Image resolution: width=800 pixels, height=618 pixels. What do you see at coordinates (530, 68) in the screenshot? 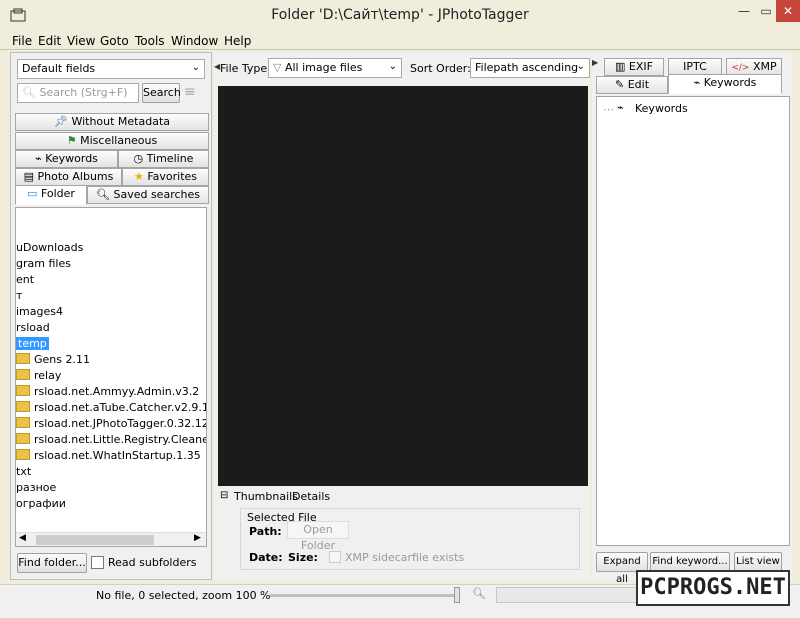
I see `sort-order-select: Filepath ascending ⌄` at bounding box center [530, 68].